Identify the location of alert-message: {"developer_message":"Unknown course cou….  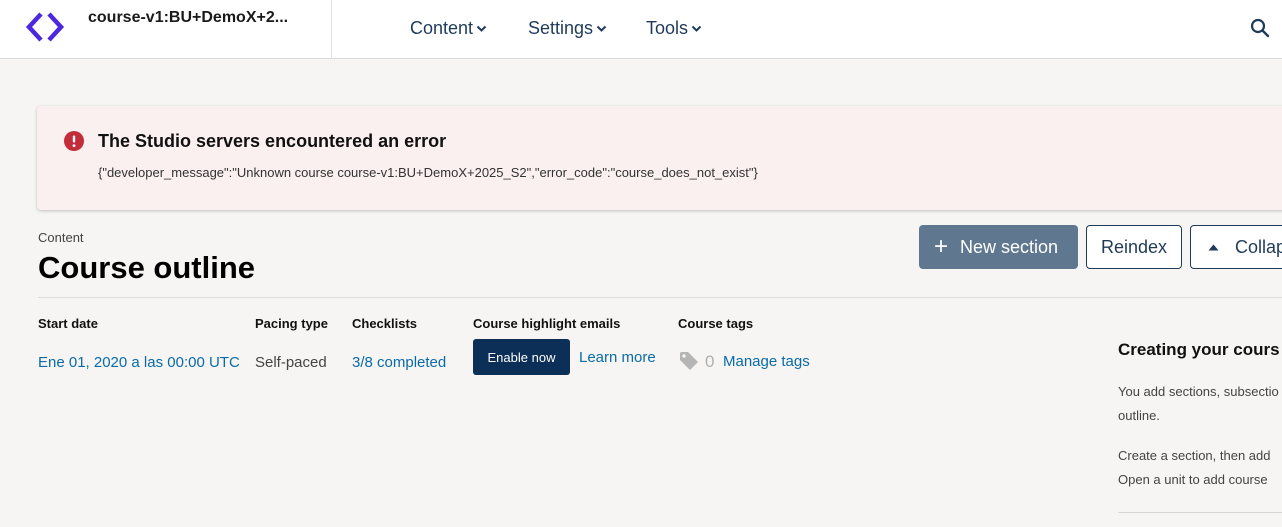
(428, 172).